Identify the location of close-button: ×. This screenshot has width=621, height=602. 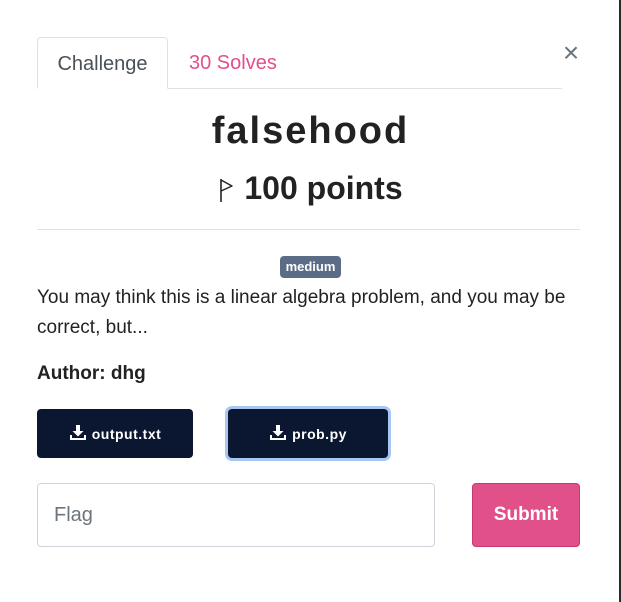
(571, 53).